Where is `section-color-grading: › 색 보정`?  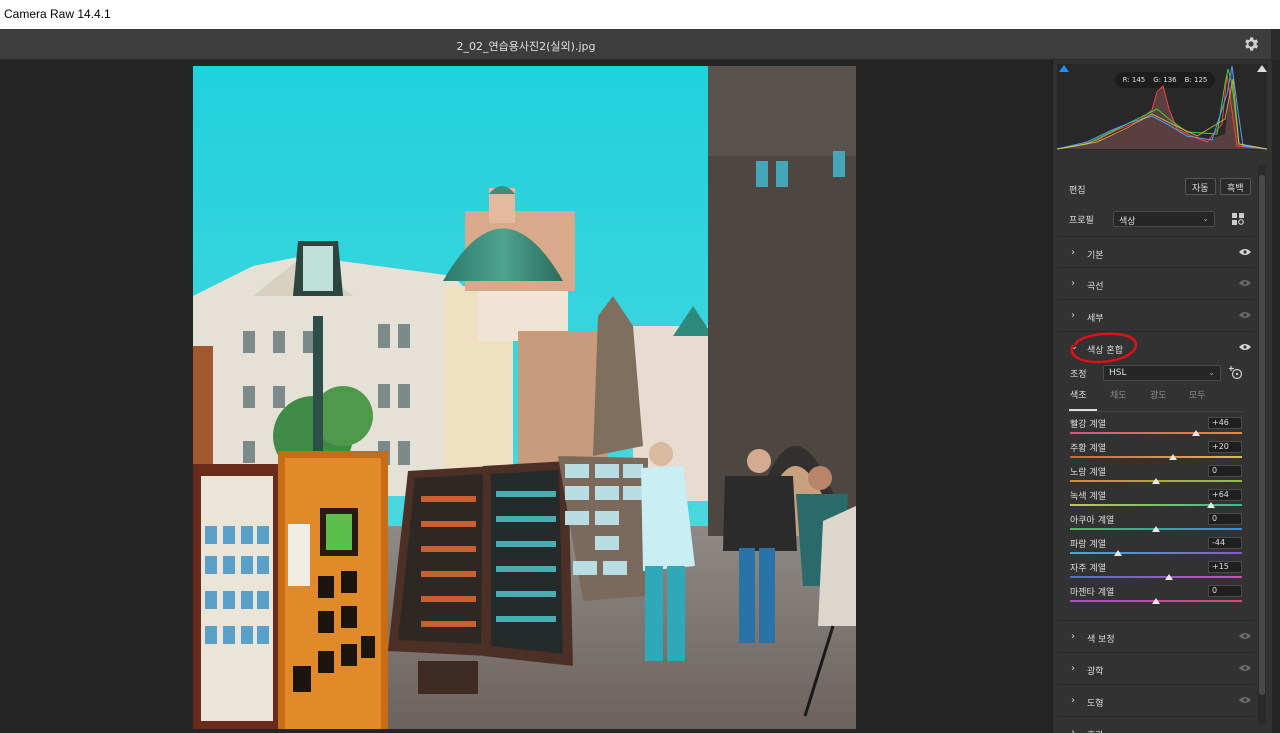 section-color-grading: › 색 보정 is located at coordinates (1156, 635).